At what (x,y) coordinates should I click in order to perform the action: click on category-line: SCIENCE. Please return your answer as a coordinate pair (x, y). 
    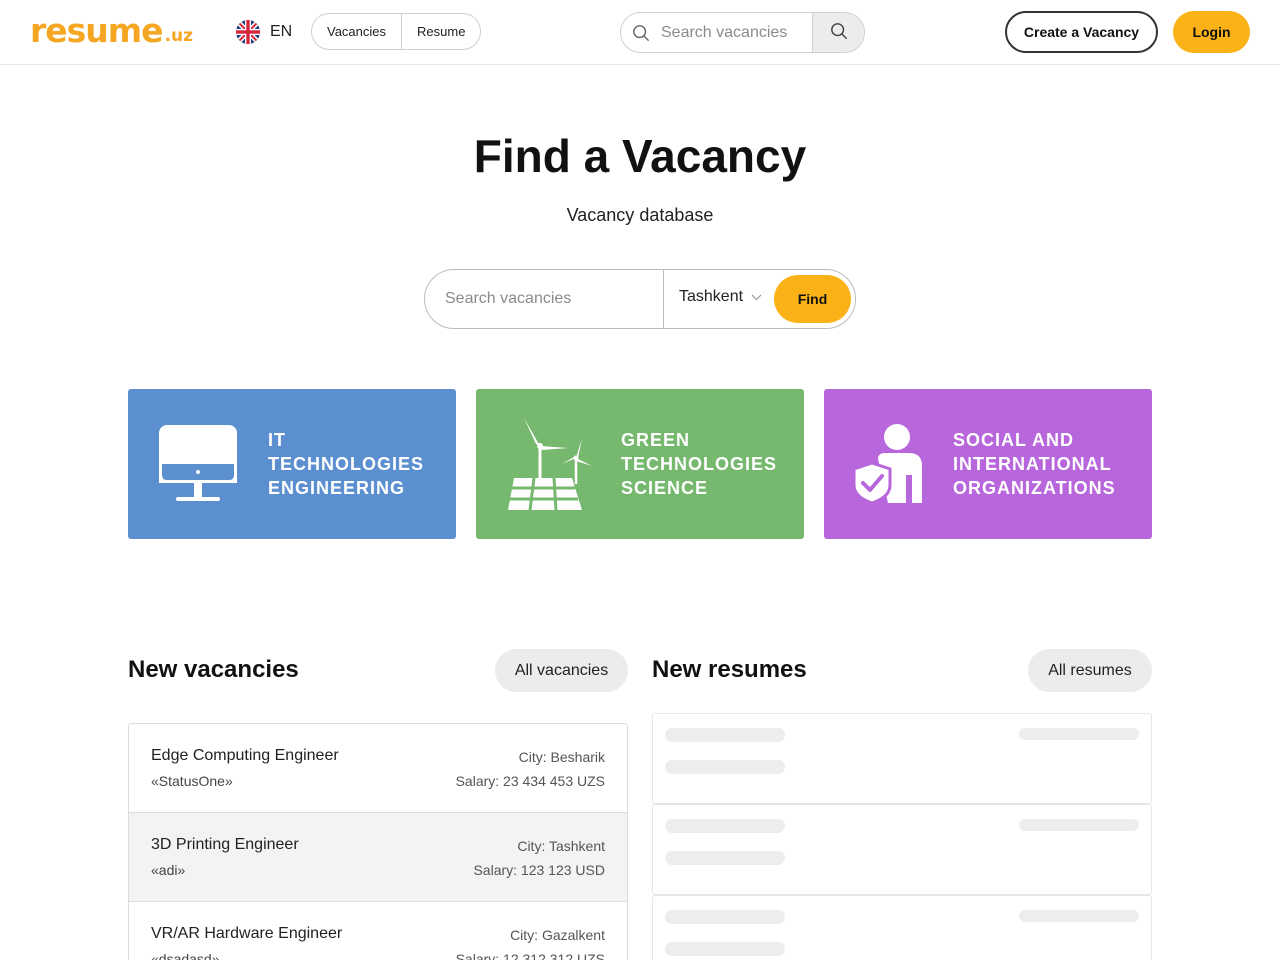
    Looking at the image, I should click on (665, 488).